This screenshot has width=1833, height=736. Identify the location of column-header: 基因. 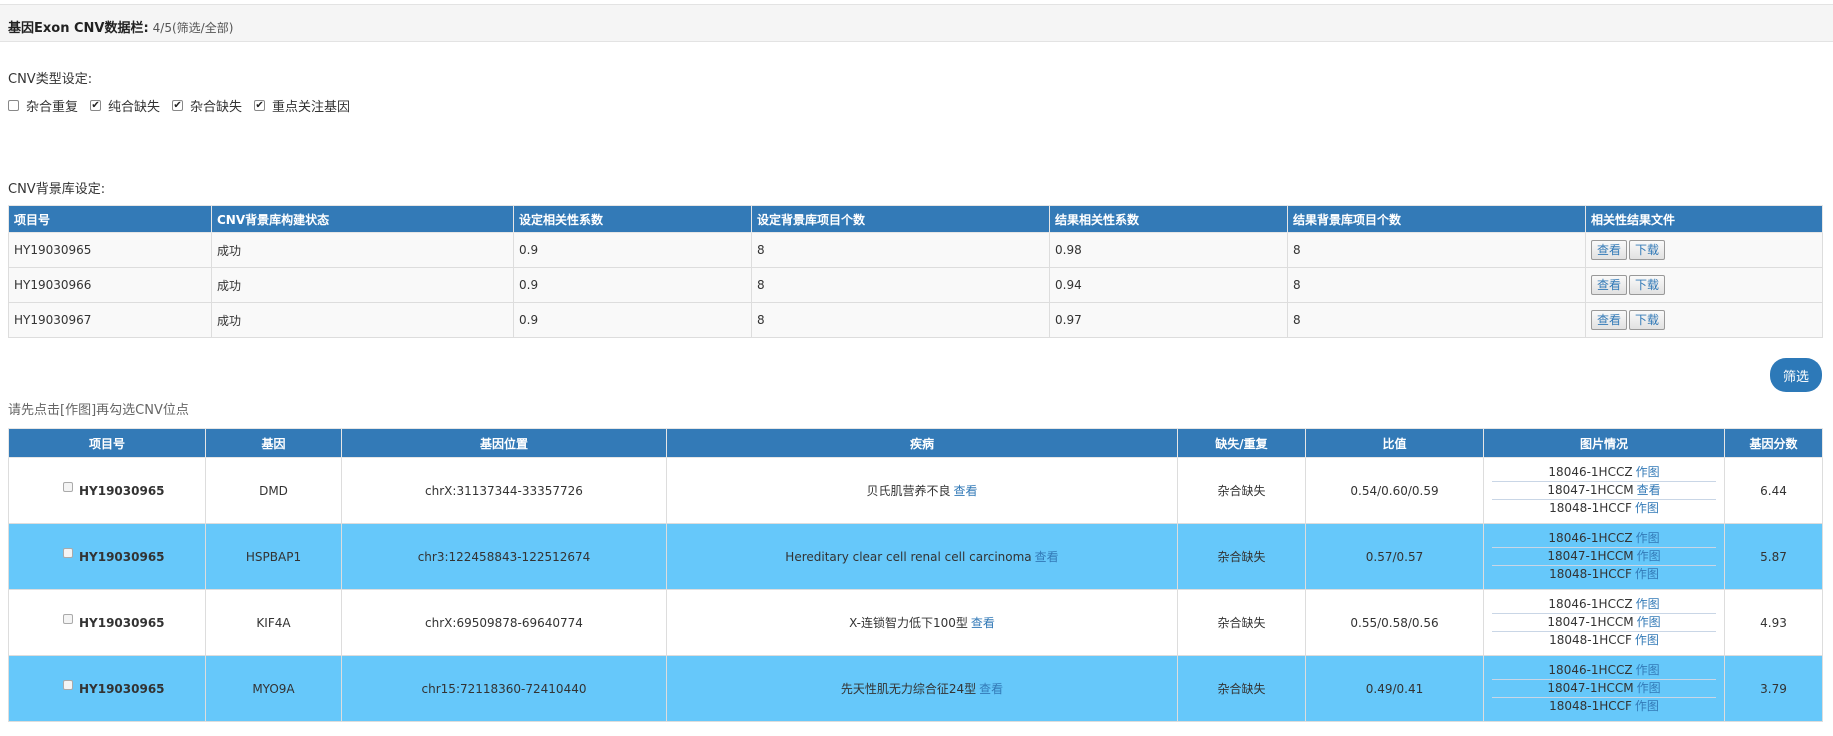
(273, 443).